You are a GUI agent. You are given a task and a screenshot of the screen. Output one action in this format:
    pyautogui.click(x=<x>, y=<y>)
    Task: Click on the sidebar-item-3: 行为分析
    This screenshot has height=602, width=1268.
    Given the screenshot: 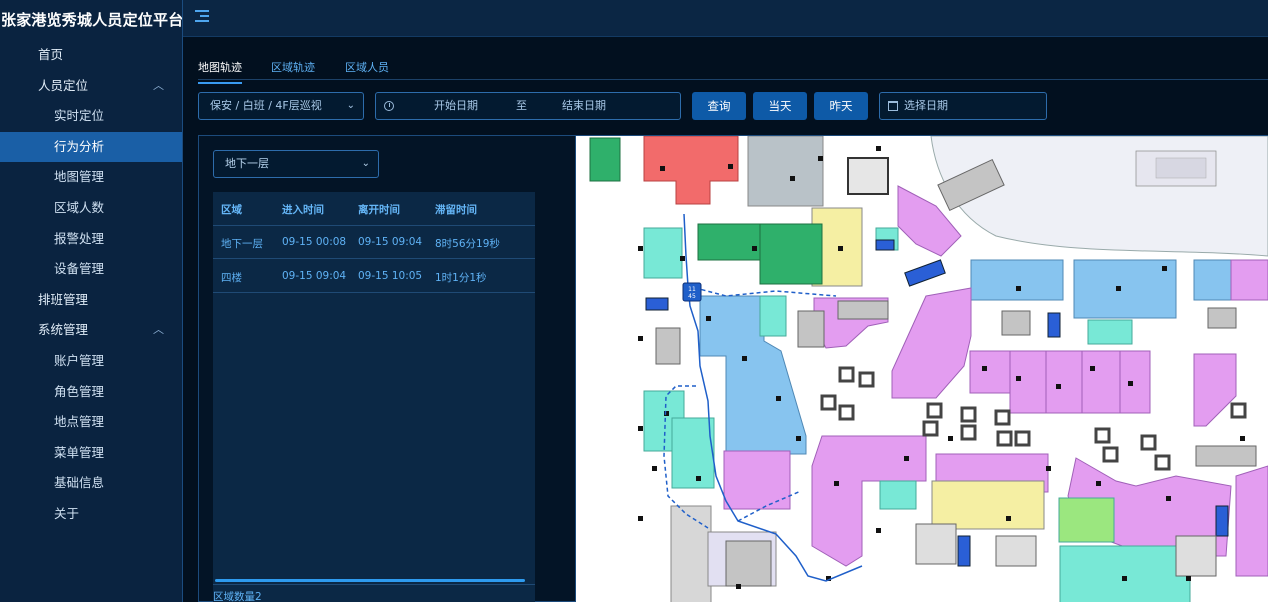 What is the action you would take?
    pyautogui.click(x=91, y=147)
    